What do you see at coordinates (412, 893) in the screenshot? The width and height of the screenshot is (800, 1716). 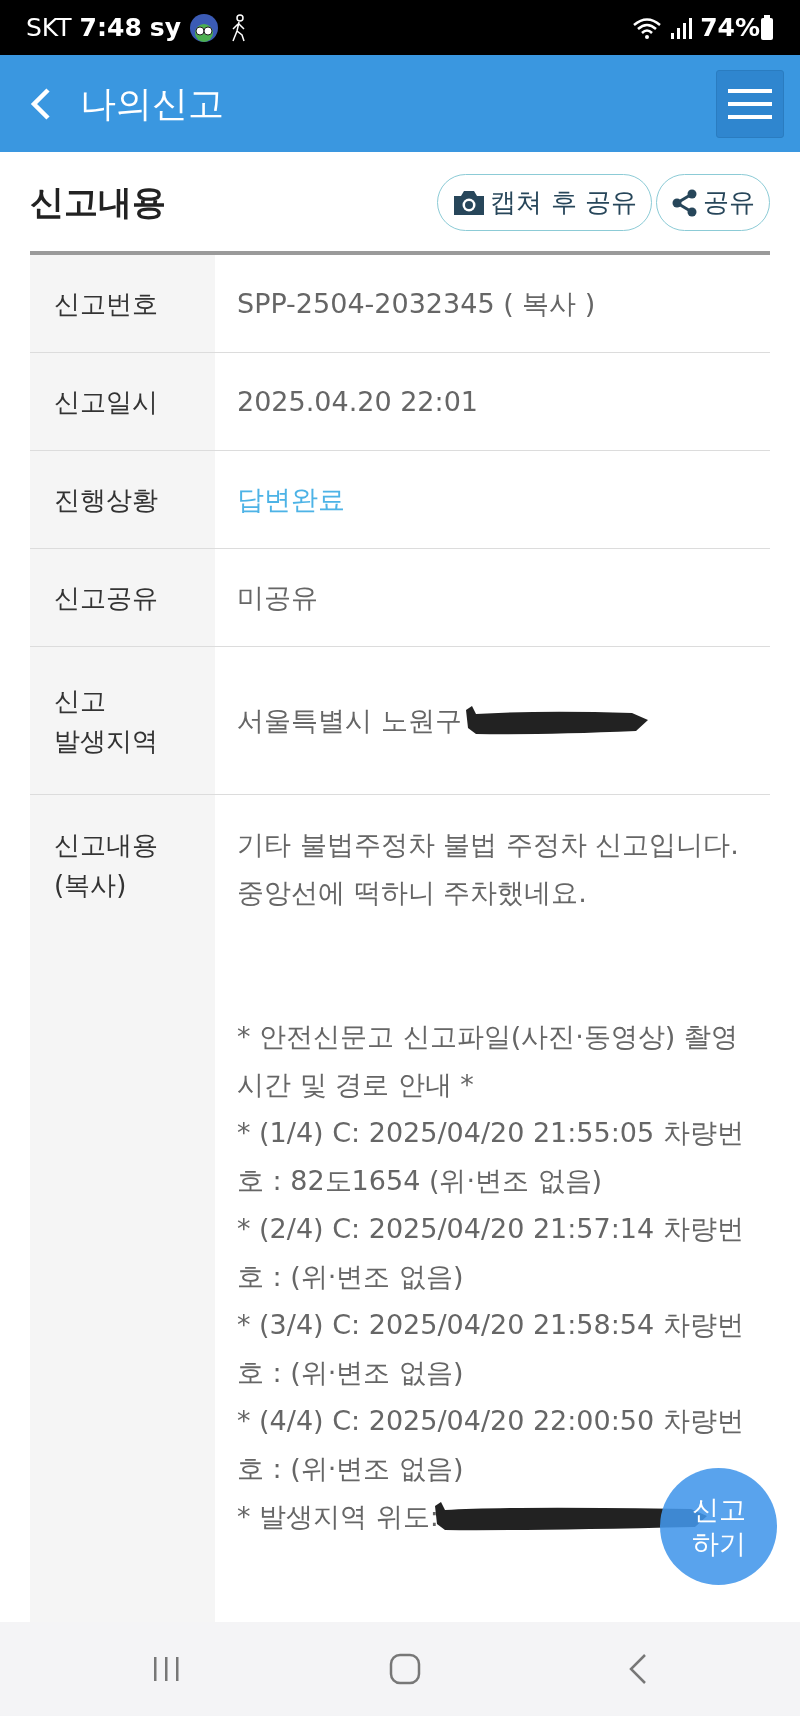 I see `content-text: 중앙선에 떡하니 주차했네요.` at bounding box center [412, 893].